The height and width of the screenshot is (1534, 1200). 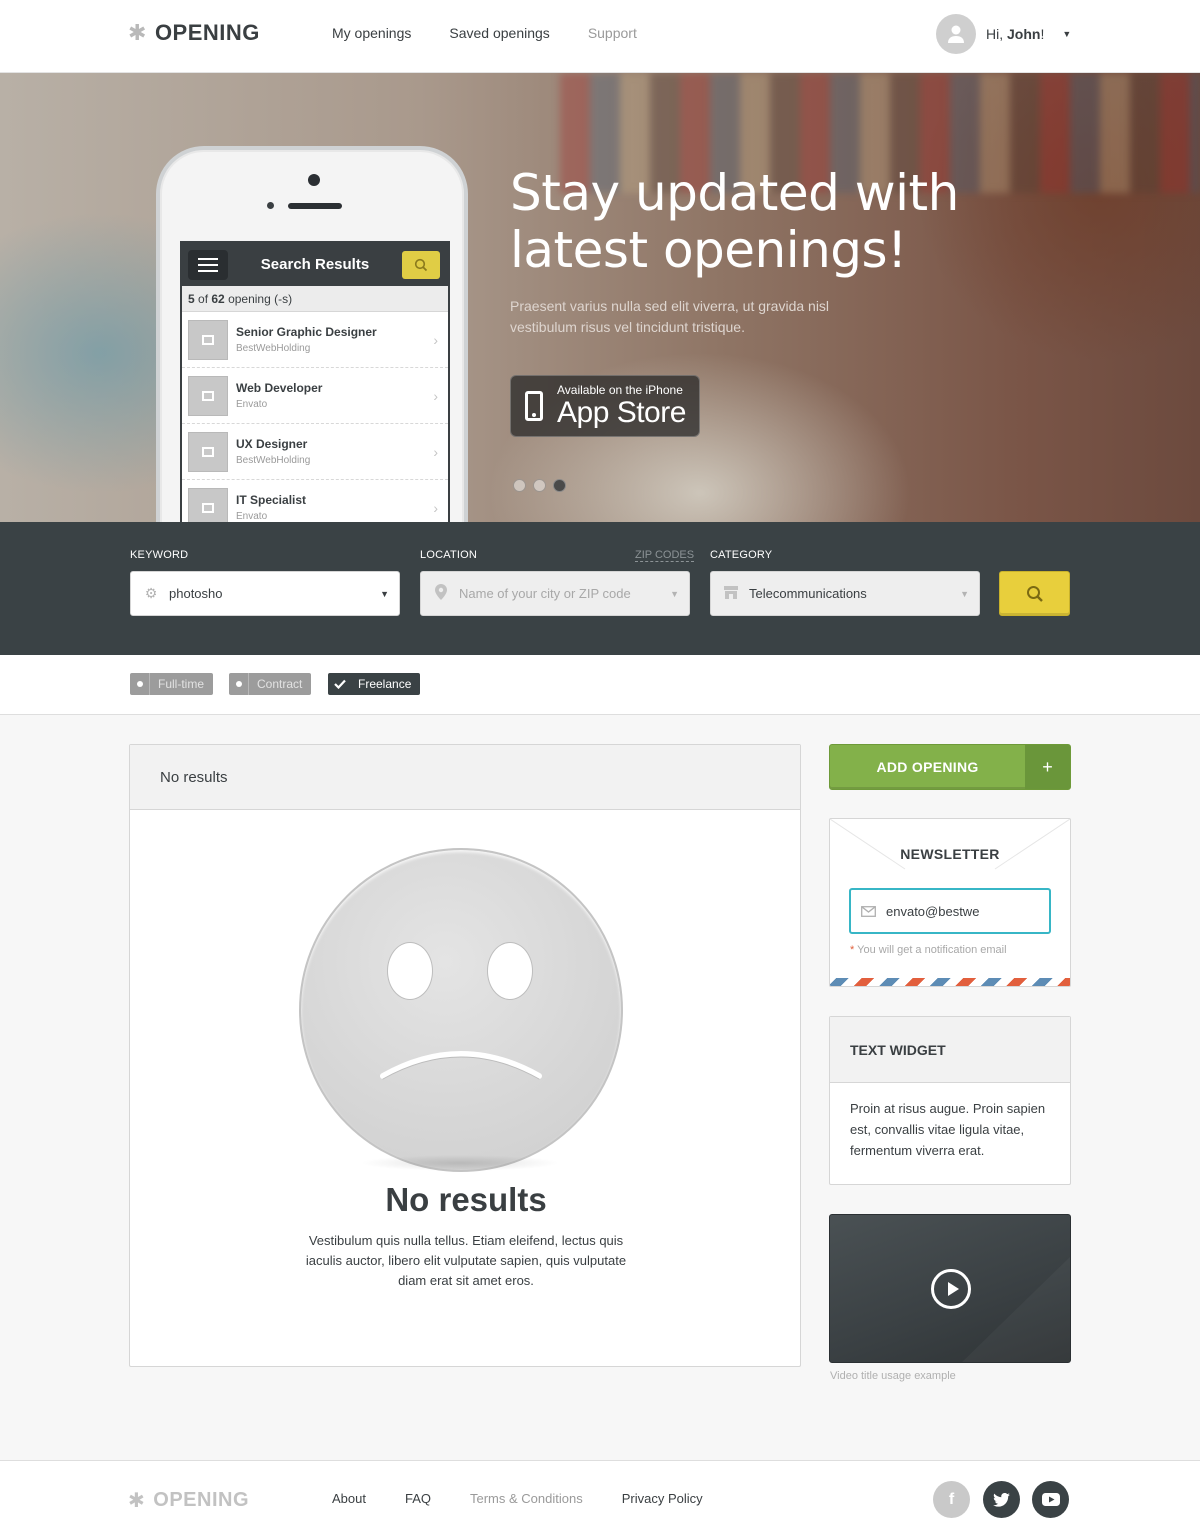 I want to click on airmail-stripes, so click(x=950, y=982).